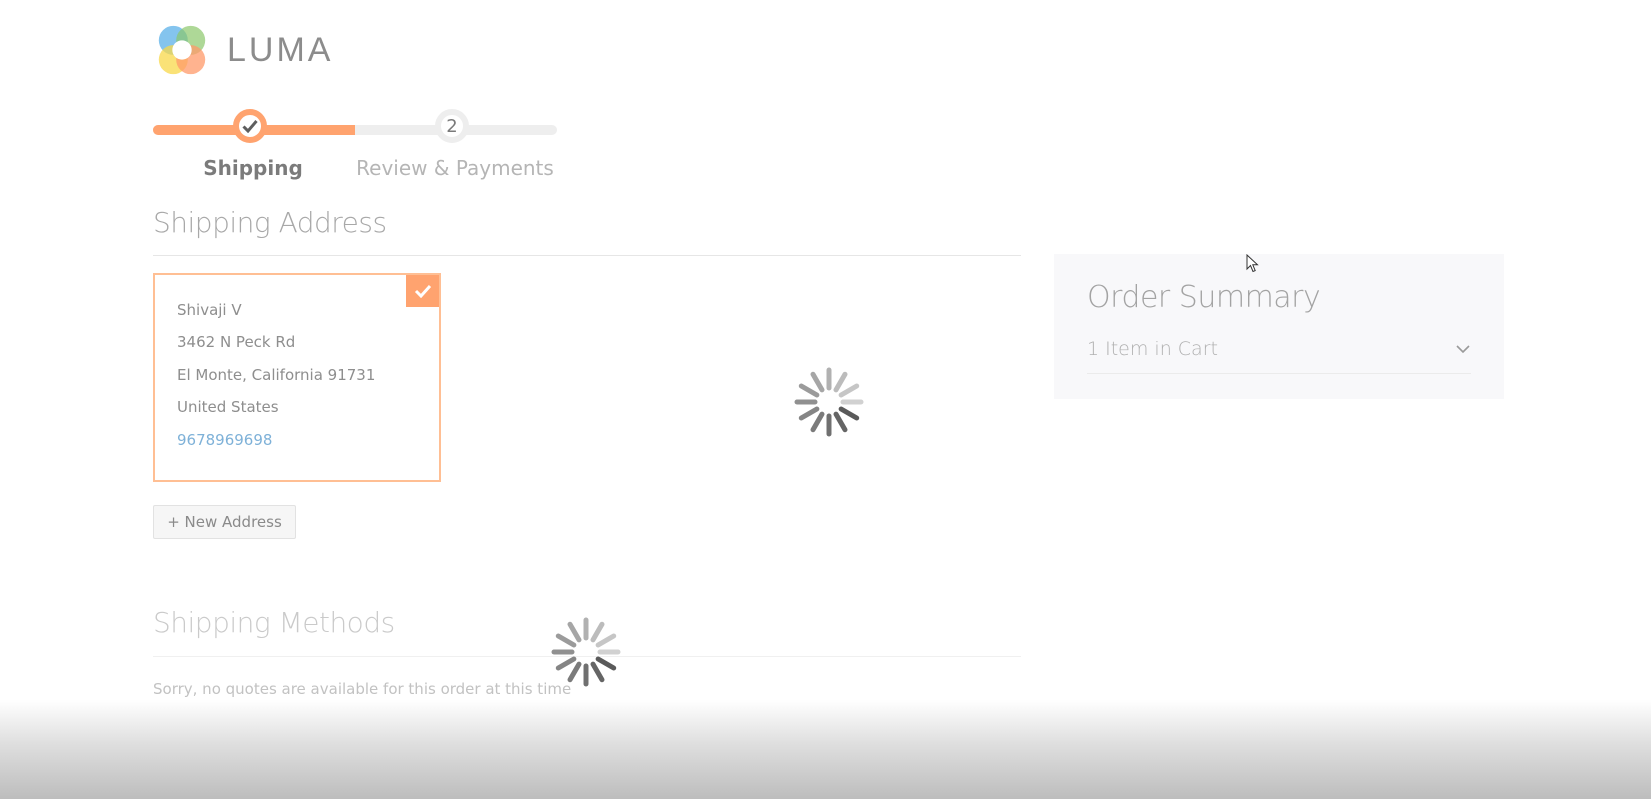 Image resolution: width=1651 pixels, height=799 pixels. I want to click on address-city-region-zip: El Monte, California 91731, so click(276, 375).